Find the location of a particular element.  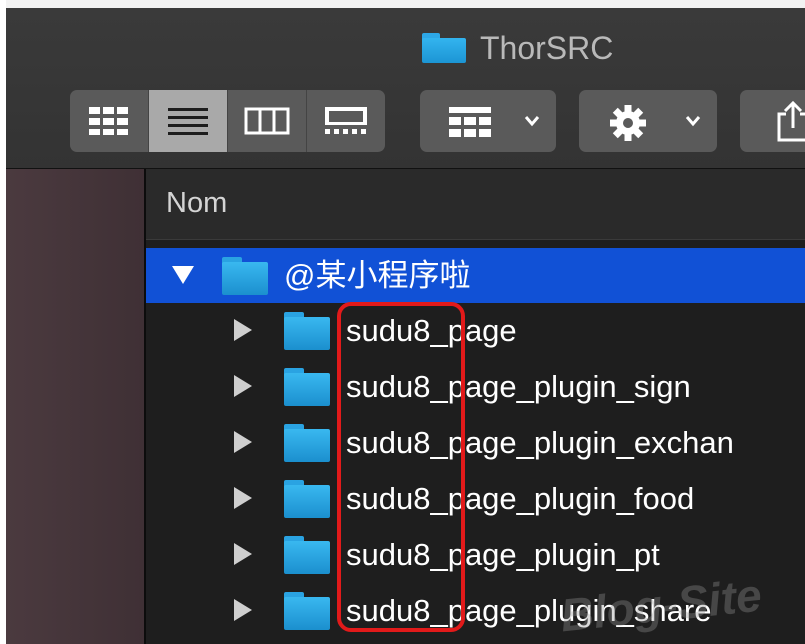

folder-row: sudu8_page_plugin_sign is located at coordinates (475, 386).